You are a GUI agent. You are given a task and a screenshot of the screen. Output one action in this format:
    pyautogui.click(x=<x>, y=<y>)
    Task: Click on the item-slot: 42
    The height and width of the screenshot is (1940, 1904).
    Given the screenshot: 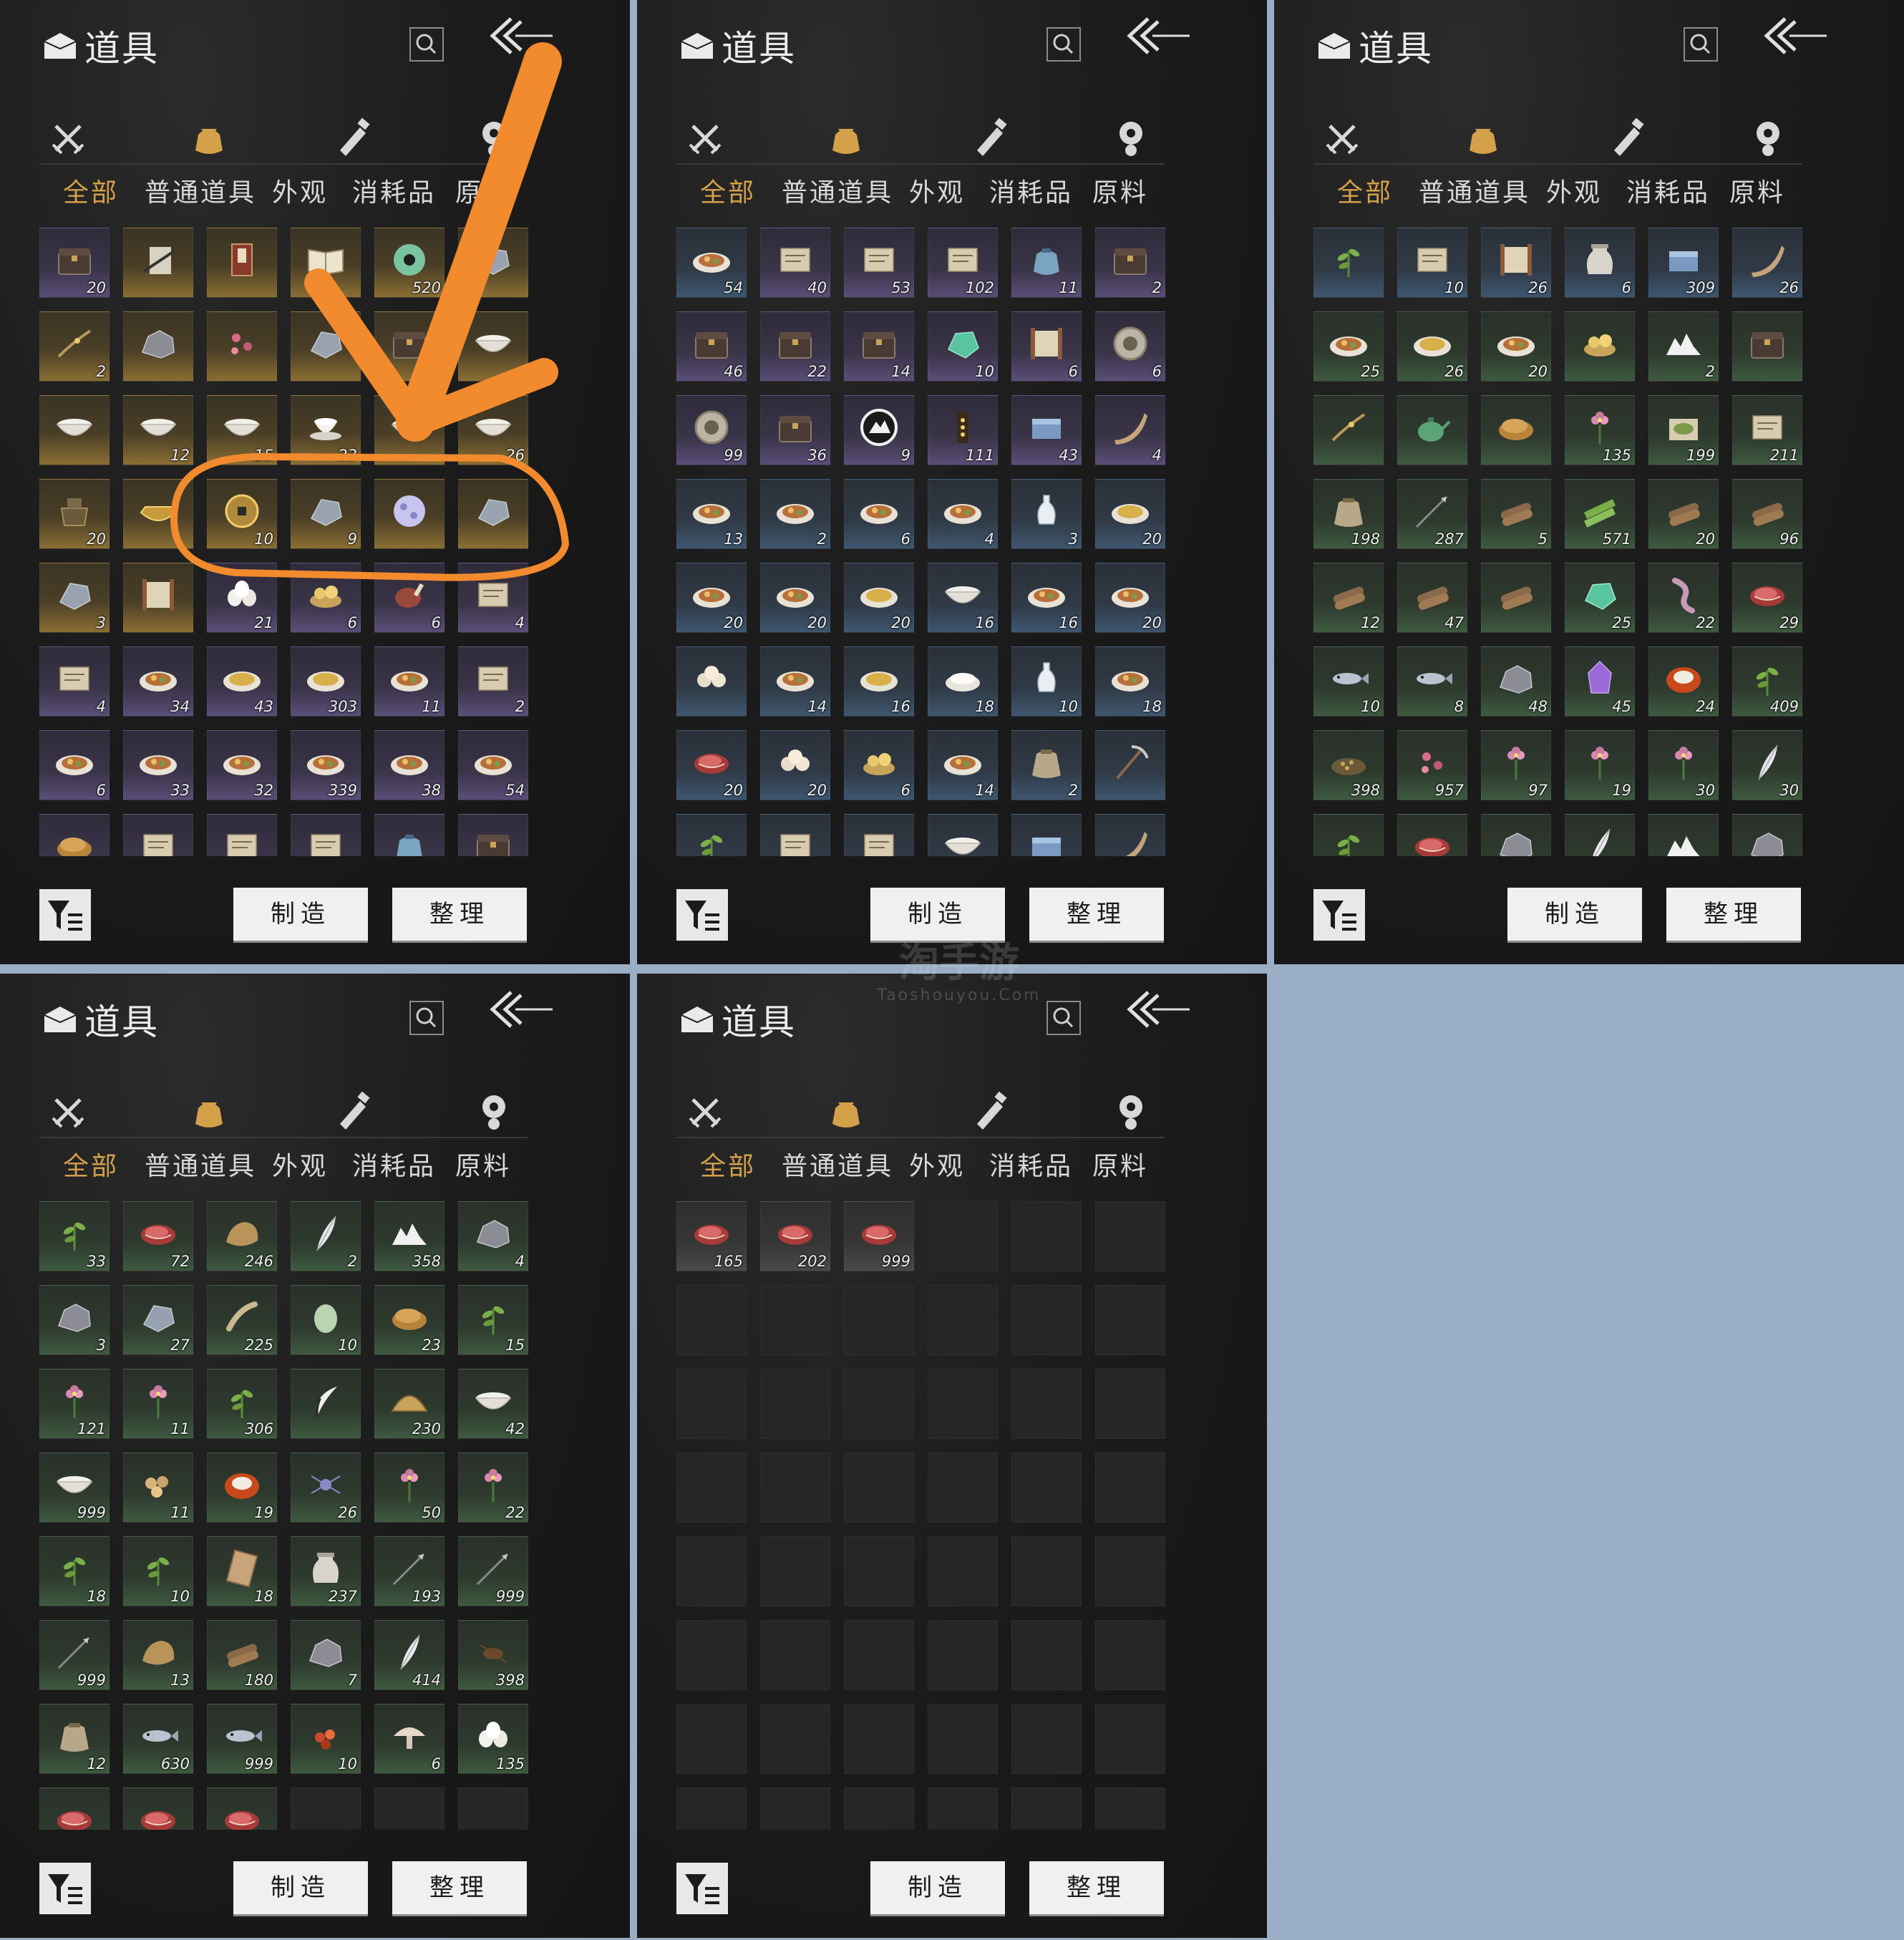 What is the action you would take?
    pyautogui.click(x=493, y=1404)
    